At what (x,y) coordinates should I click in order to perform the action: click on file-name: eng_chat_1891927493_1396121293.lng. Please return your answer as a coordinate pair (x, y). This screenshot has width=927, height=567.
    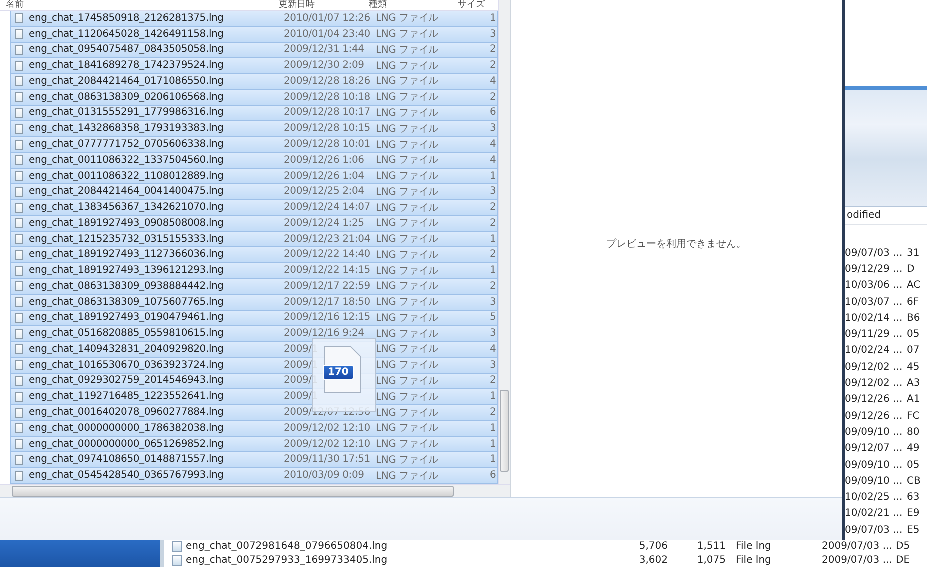
    Looking at the image, I should click on (127, 270).